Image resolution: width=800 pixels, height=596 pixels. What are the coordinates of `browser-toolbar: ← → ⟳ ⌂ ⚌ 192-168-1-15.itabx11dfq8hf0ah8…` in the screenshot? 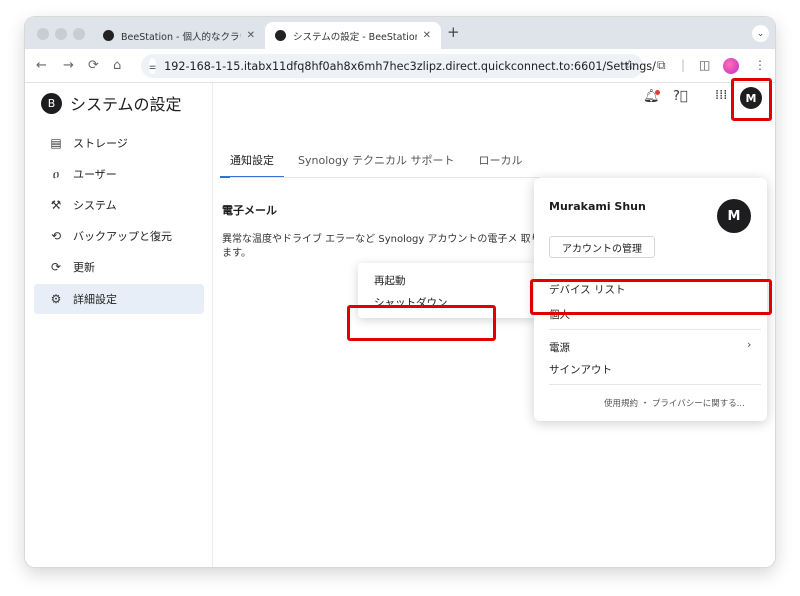 It's located at (400, 66).